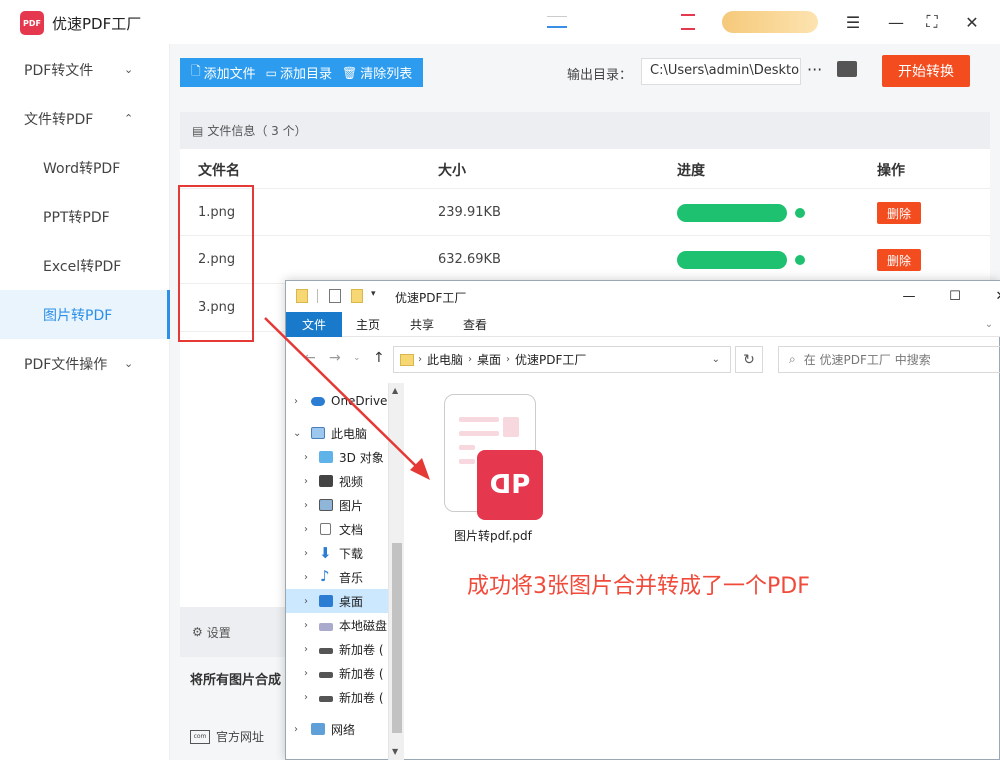 This screenshot has height=760, width=1000. I want to click on tree-label: 文档, so click(351, 529).